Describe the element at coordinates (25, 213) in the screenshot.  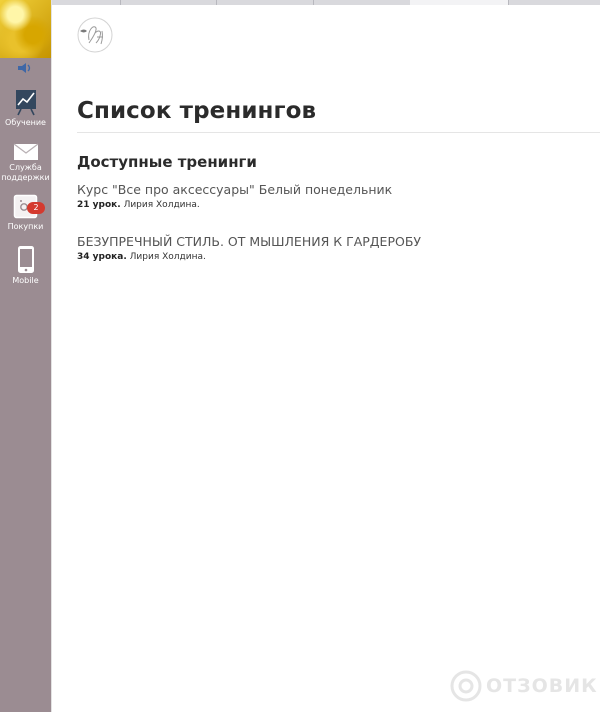
I see `sidebar-item-purchases: 2 Покупки` at that location.